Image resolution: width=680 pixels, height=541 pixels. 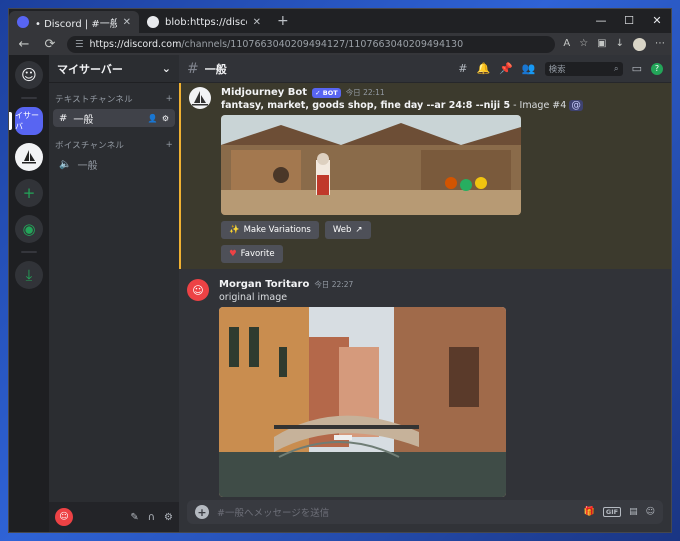 I want to click on url-host: https://discord.com, so click(x=135, y=44).